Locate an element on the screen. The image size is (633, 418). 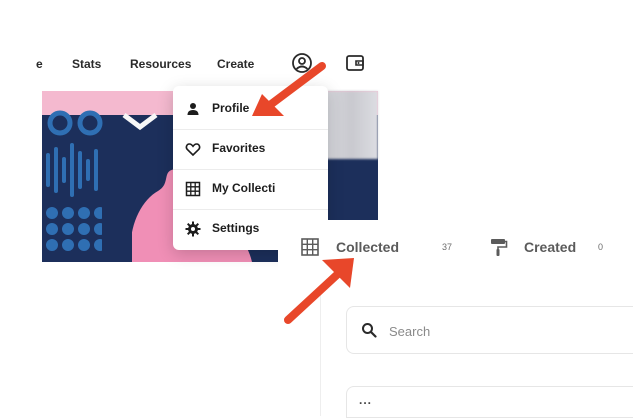
menu-item-label: Settings is located at coordinates (236, 228).